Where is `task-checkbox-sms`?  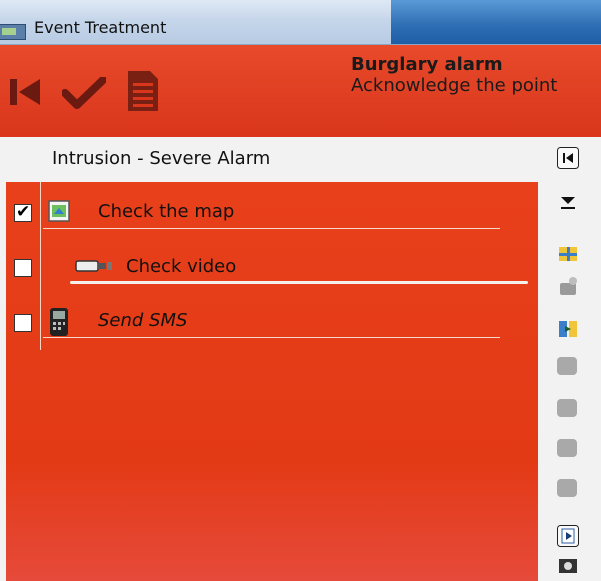 task-checkbox-sms is located at coordinates (23, 323).